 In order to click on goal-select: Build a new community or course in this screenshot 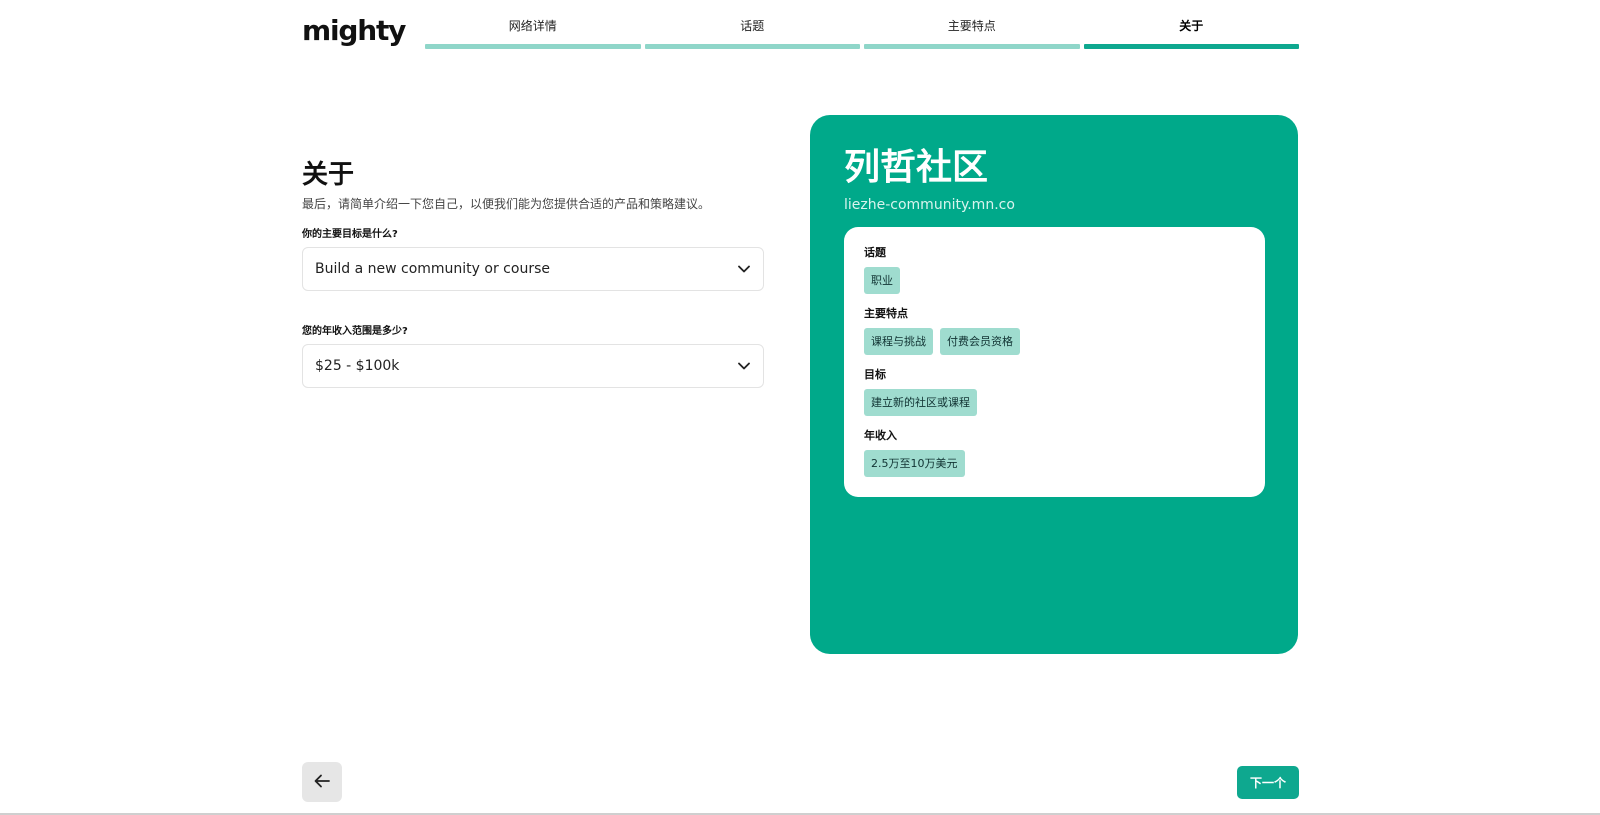, I will do `click(533, 269)`.